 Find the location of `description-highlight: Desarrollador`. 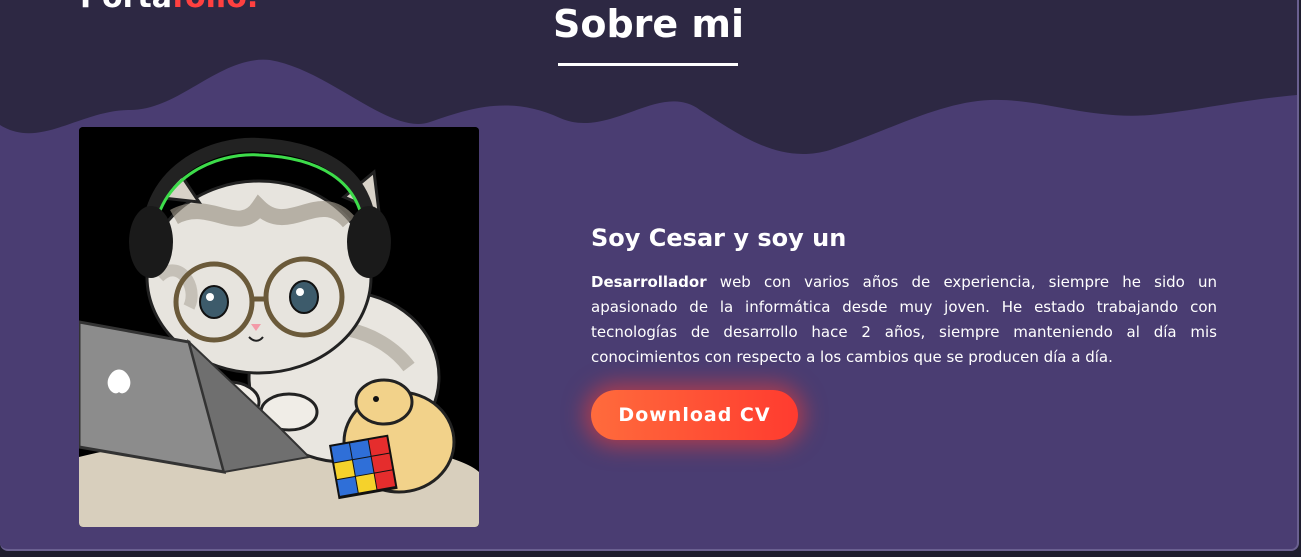

description-highlight: Desarrollador is located at coordinates (649, 282).